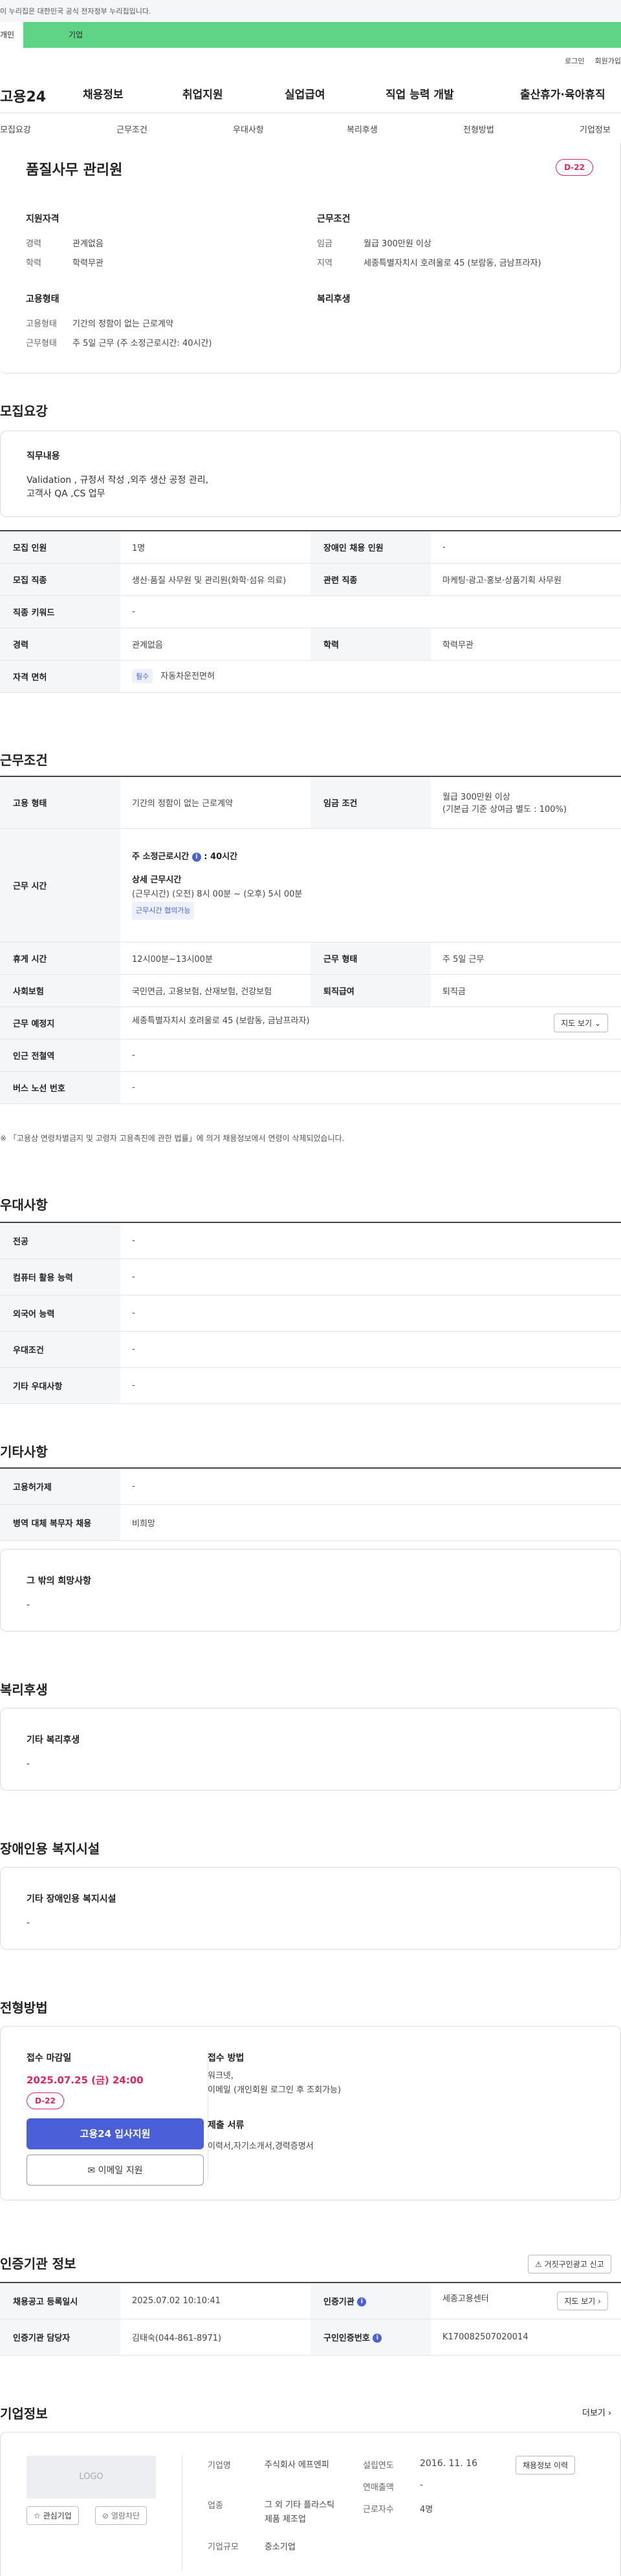 The height and width of the screenshot is (2576, 621). What do you see at coordinates (574, 167) in the screenshot?
I see `dday-badge: D-22` at bounding box center [574, 167].